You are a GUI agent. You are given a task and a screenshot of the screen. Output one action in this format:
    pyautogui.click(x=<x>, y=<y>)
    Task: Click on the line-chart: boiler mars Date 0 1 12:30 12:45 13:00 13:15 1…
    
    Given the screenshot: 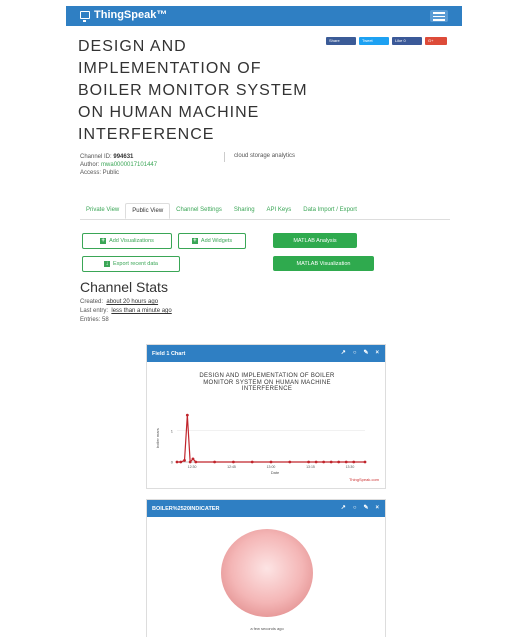 What is the action you would take?
    pyautogui.click(x=266, y=425)
    